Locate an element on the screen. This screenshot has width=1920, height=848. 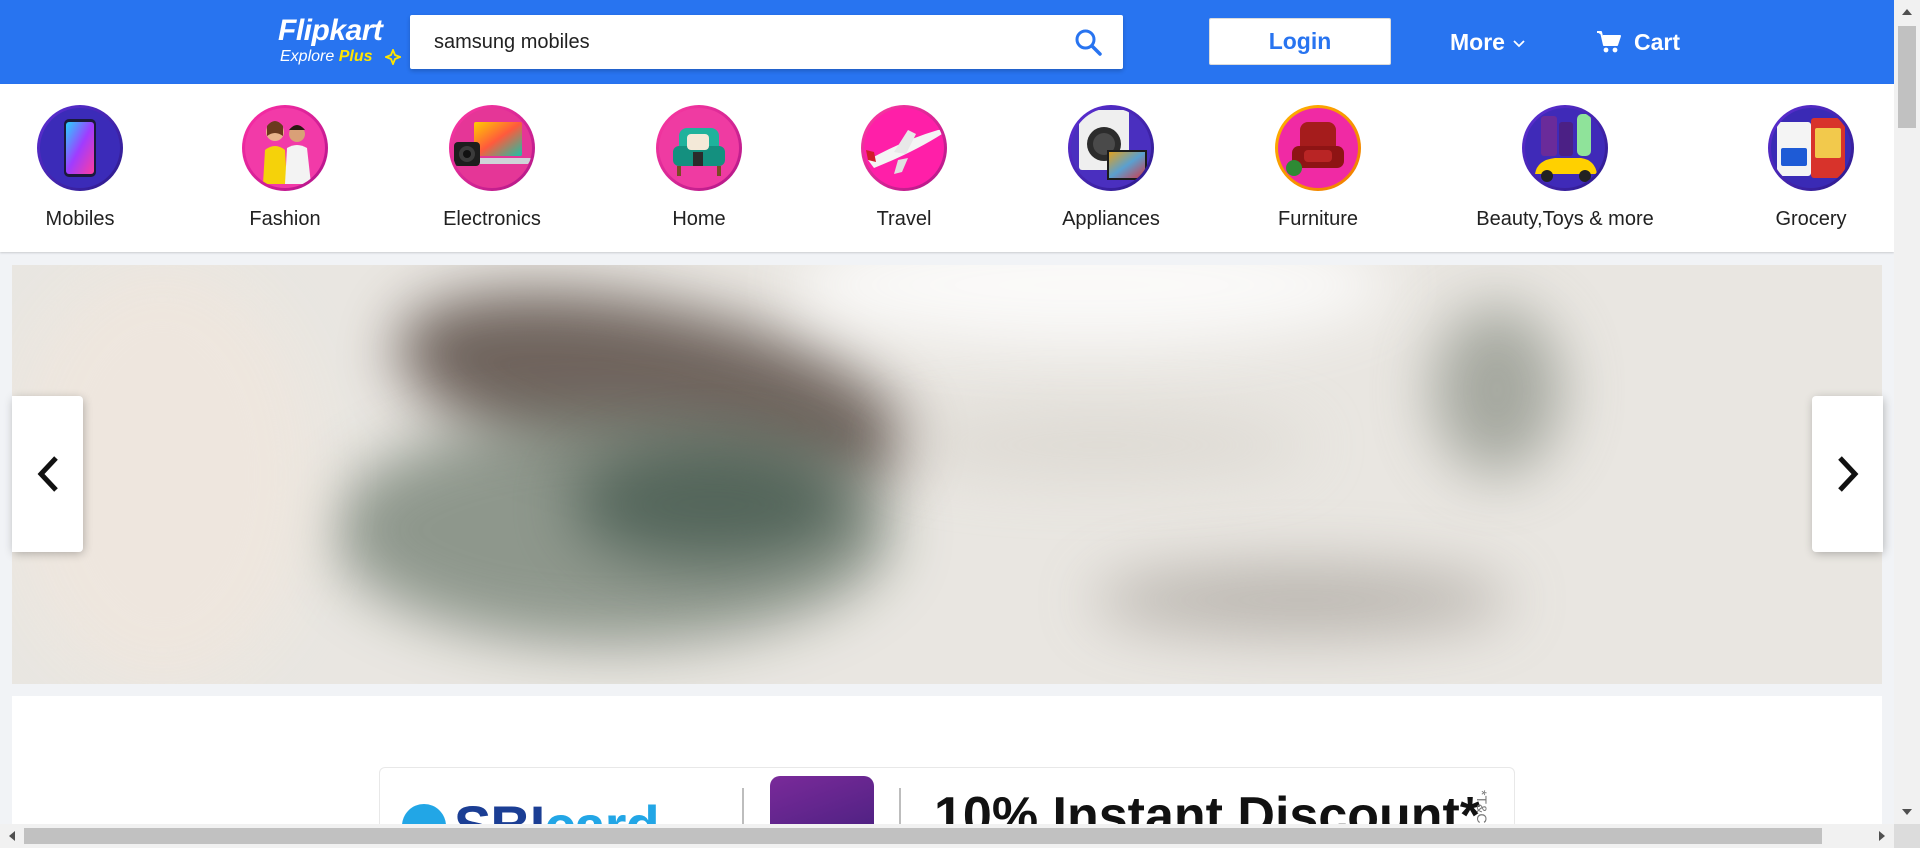
category-furniture: Furniture is located at coordinates (1318, 168).